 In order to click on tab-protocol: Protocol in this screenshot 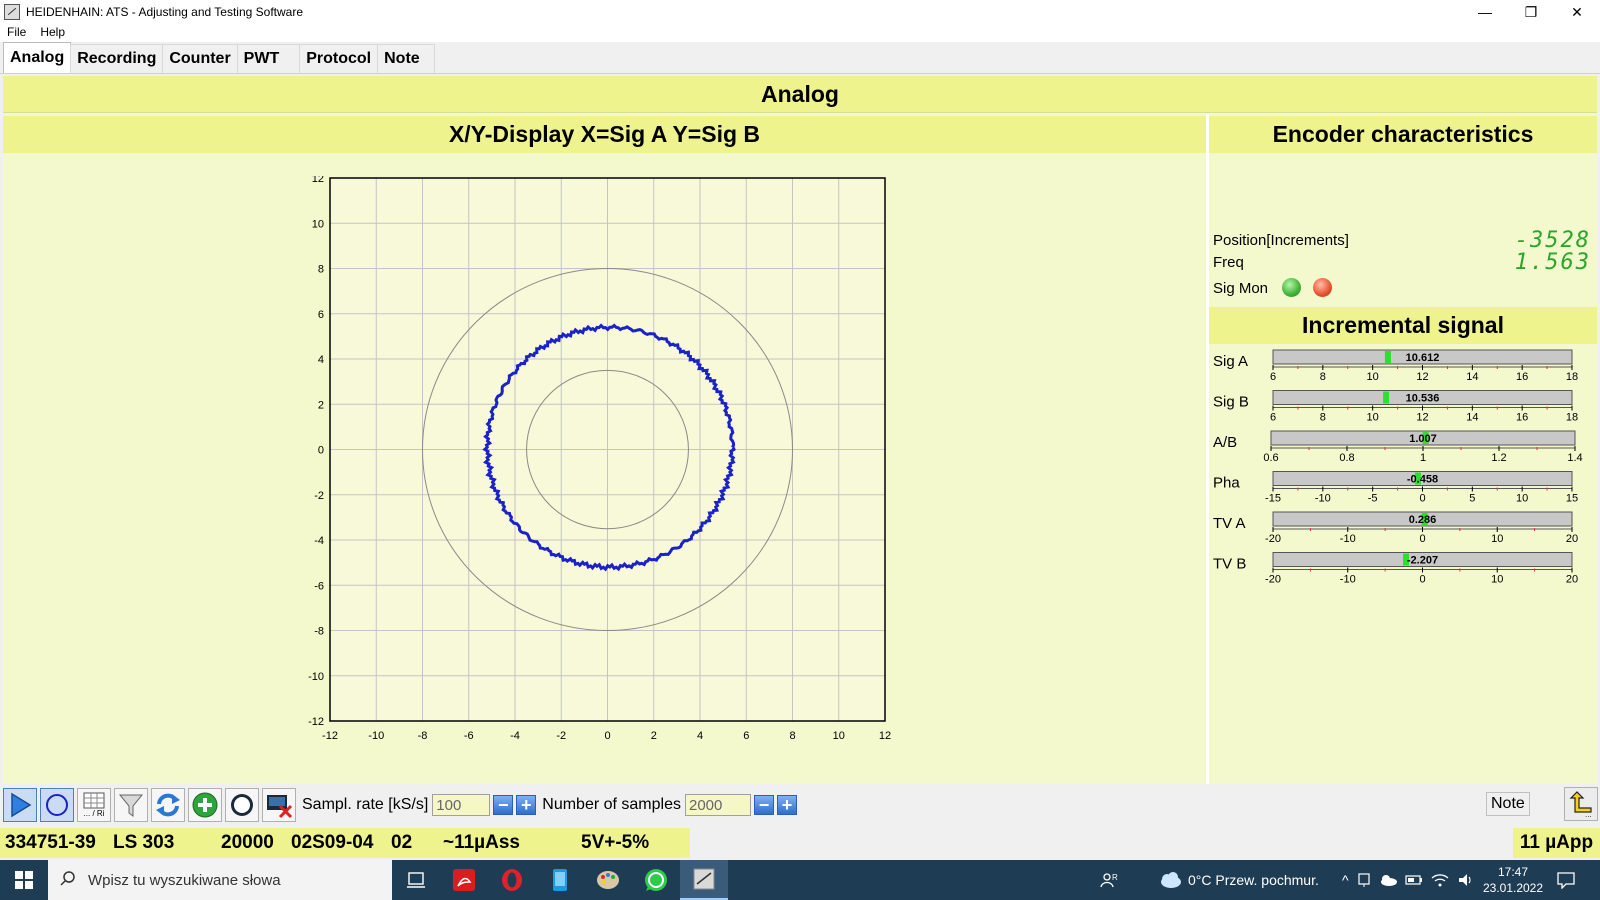, I will do `click(339, 58)`.